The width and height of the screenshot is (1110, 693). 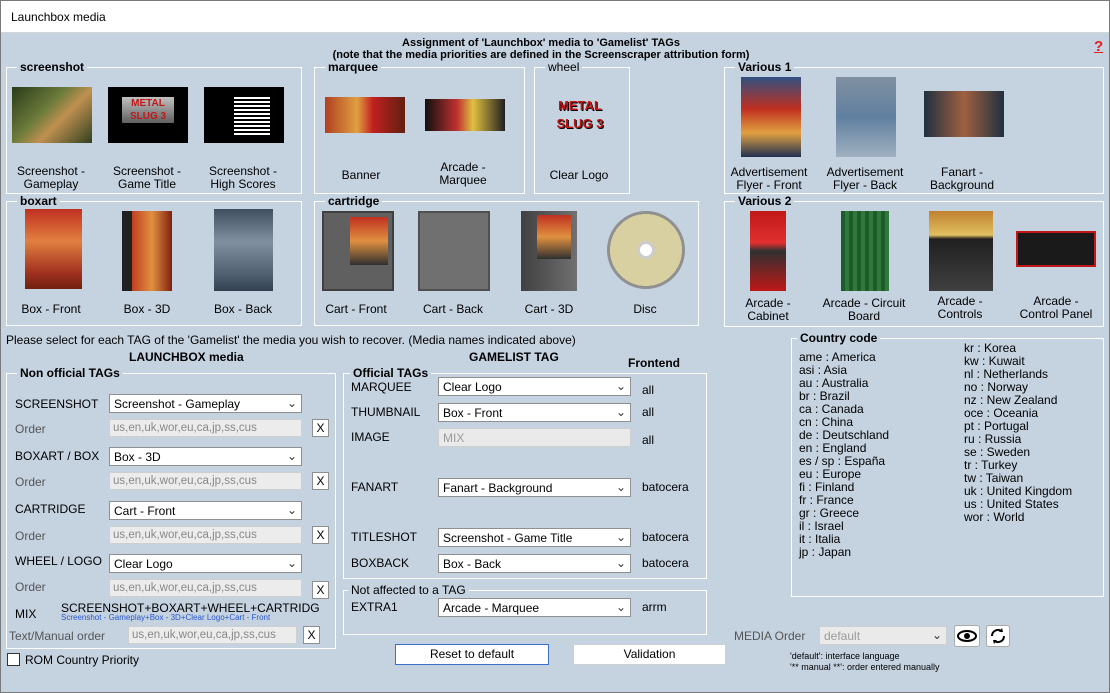 What do you see at coordinates (665, 563) in the screenshot?
I see `boxback-frontend: batocera` at bounding box center [665, 563].